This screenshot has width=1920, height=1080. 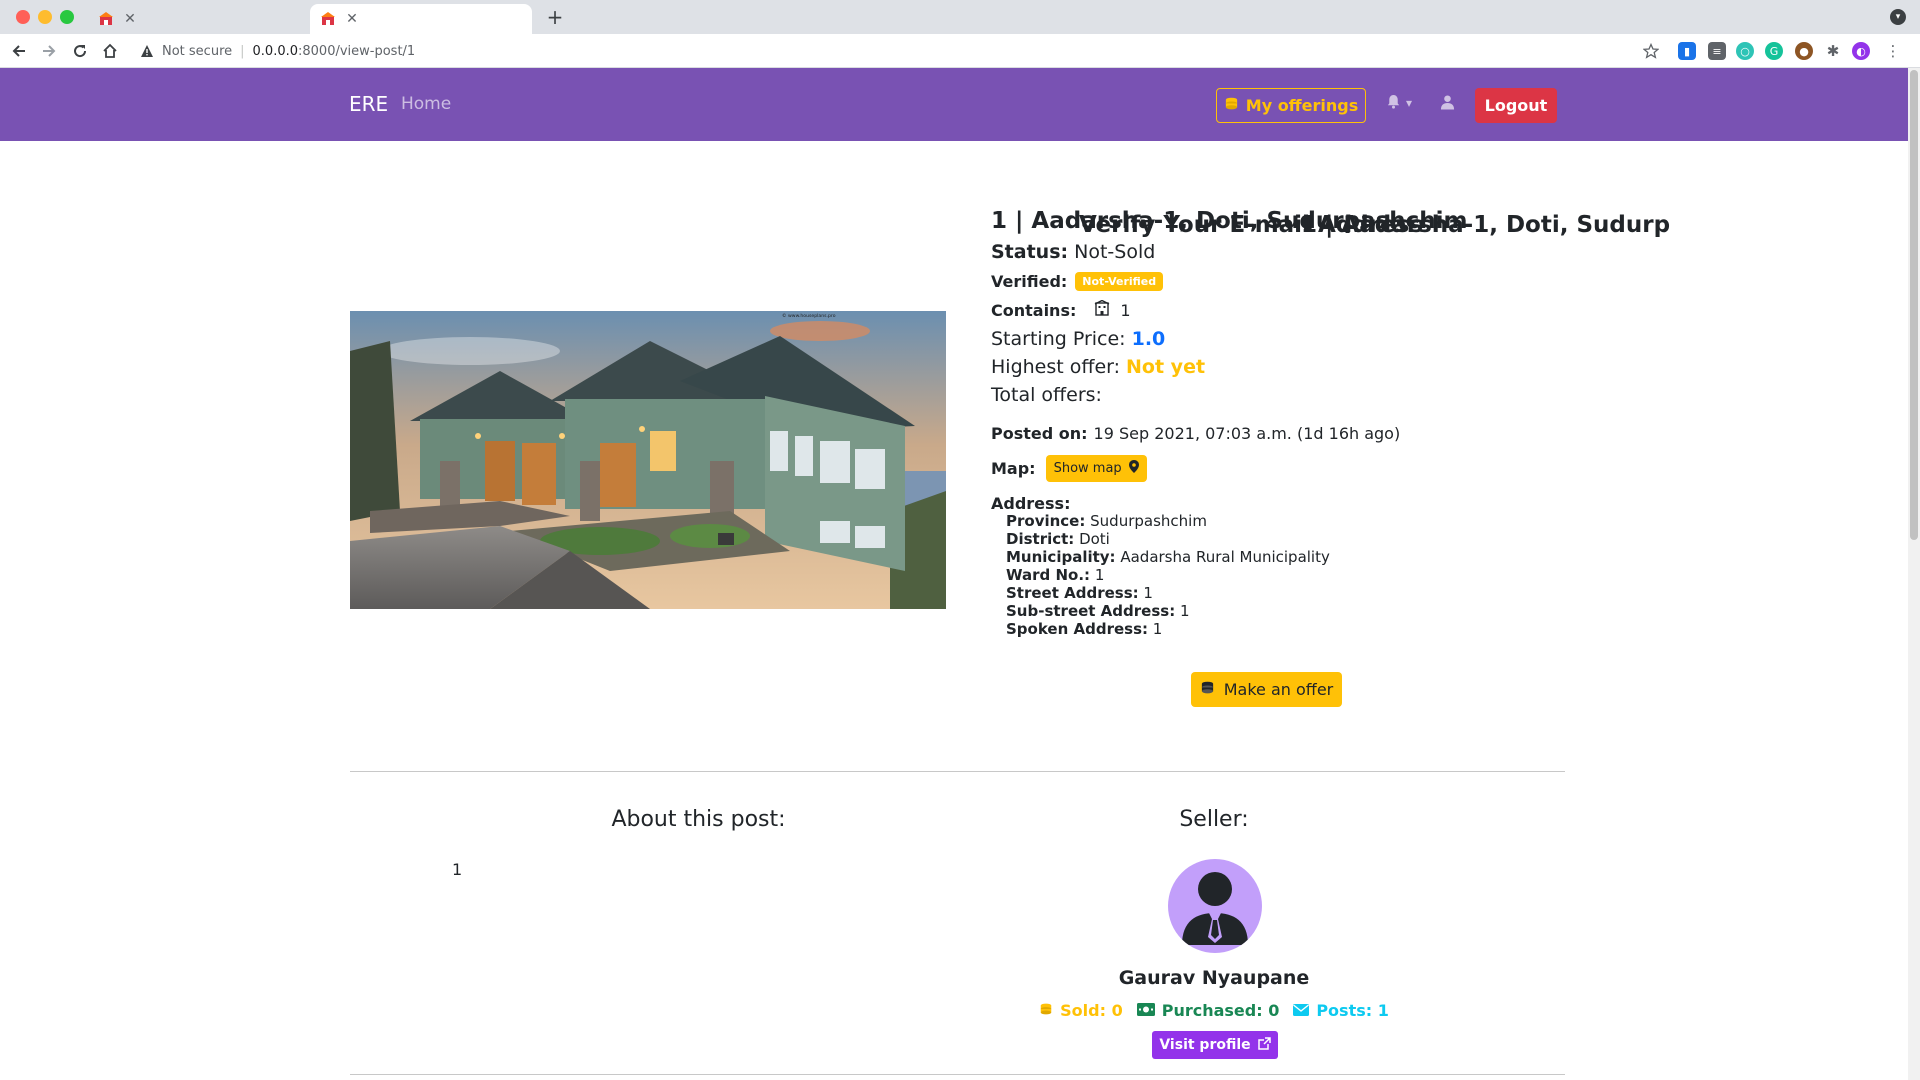 I want to click on window-close-button, so click(x=23, y=17).